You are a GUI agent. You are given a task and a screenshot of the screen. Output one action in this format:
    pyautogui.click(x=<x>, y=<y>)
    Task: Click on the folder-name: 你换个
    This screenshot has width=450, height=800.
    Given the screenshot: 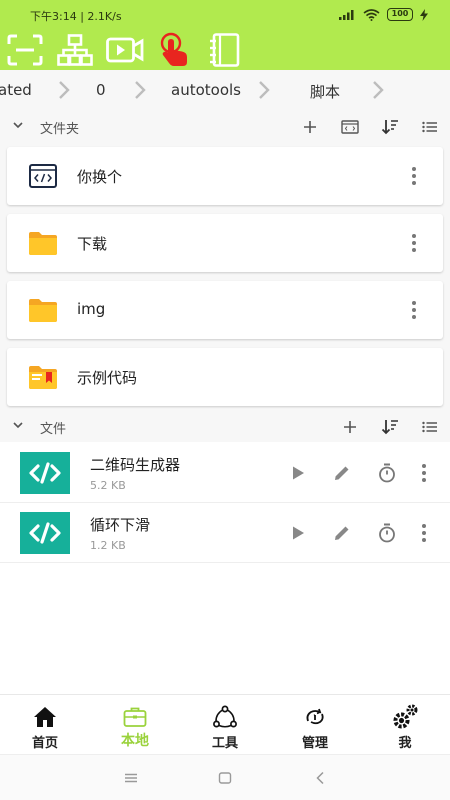 What is the action you would take?
    pyautogui.click(x=100, y=177)
    